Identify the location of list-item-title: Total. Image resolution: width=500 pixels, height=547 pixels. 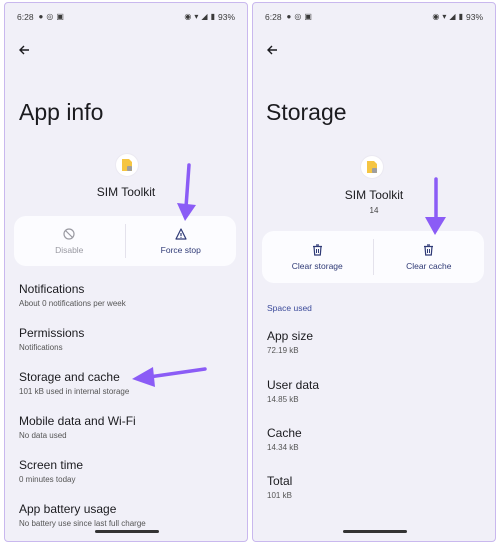
(280, 481).